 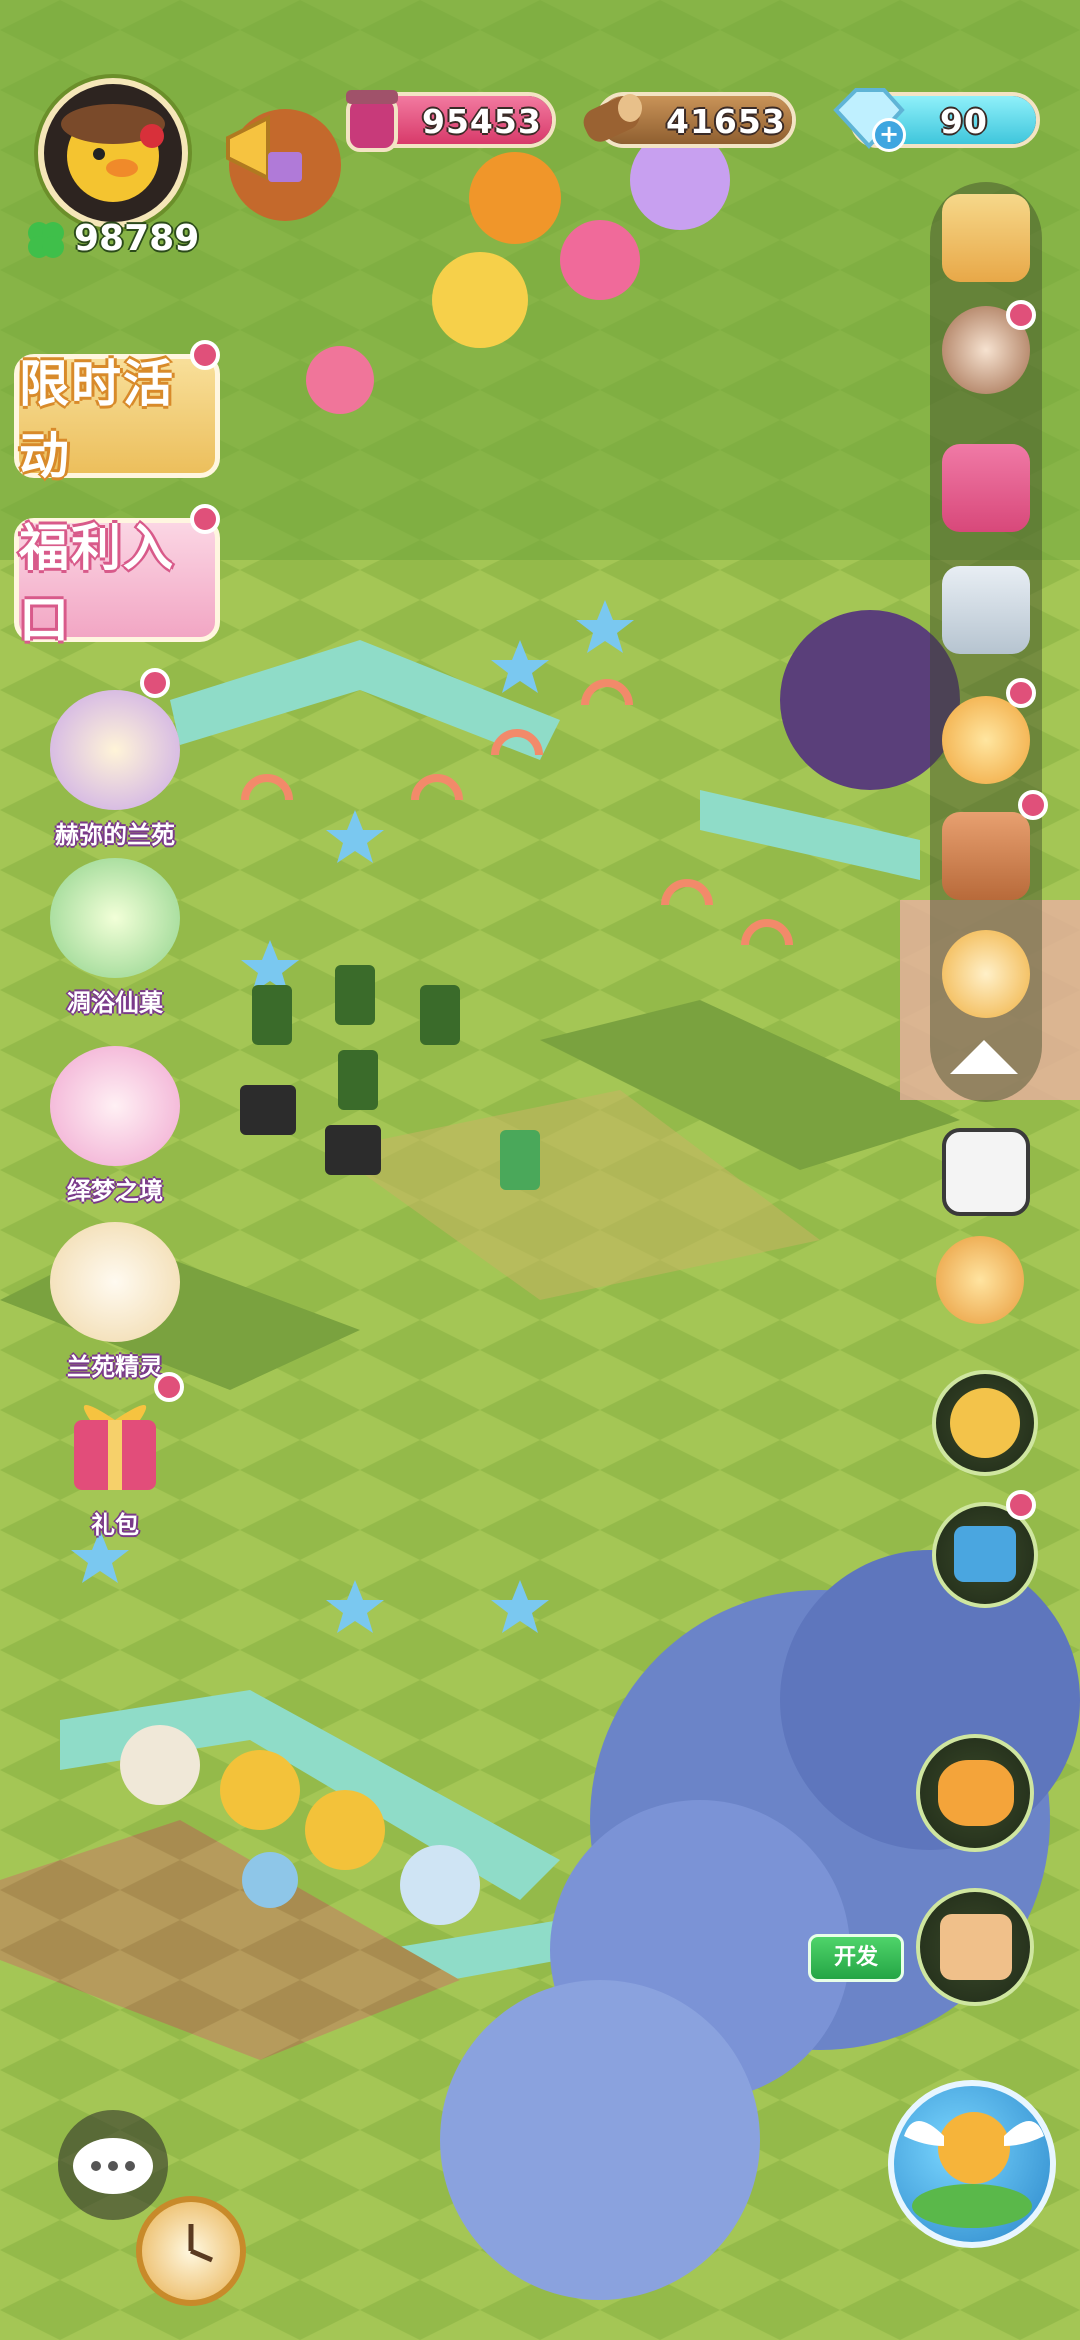 I want to click on event-hermi-garden: 赫弥的兰苑, so click(x=115, y=770).